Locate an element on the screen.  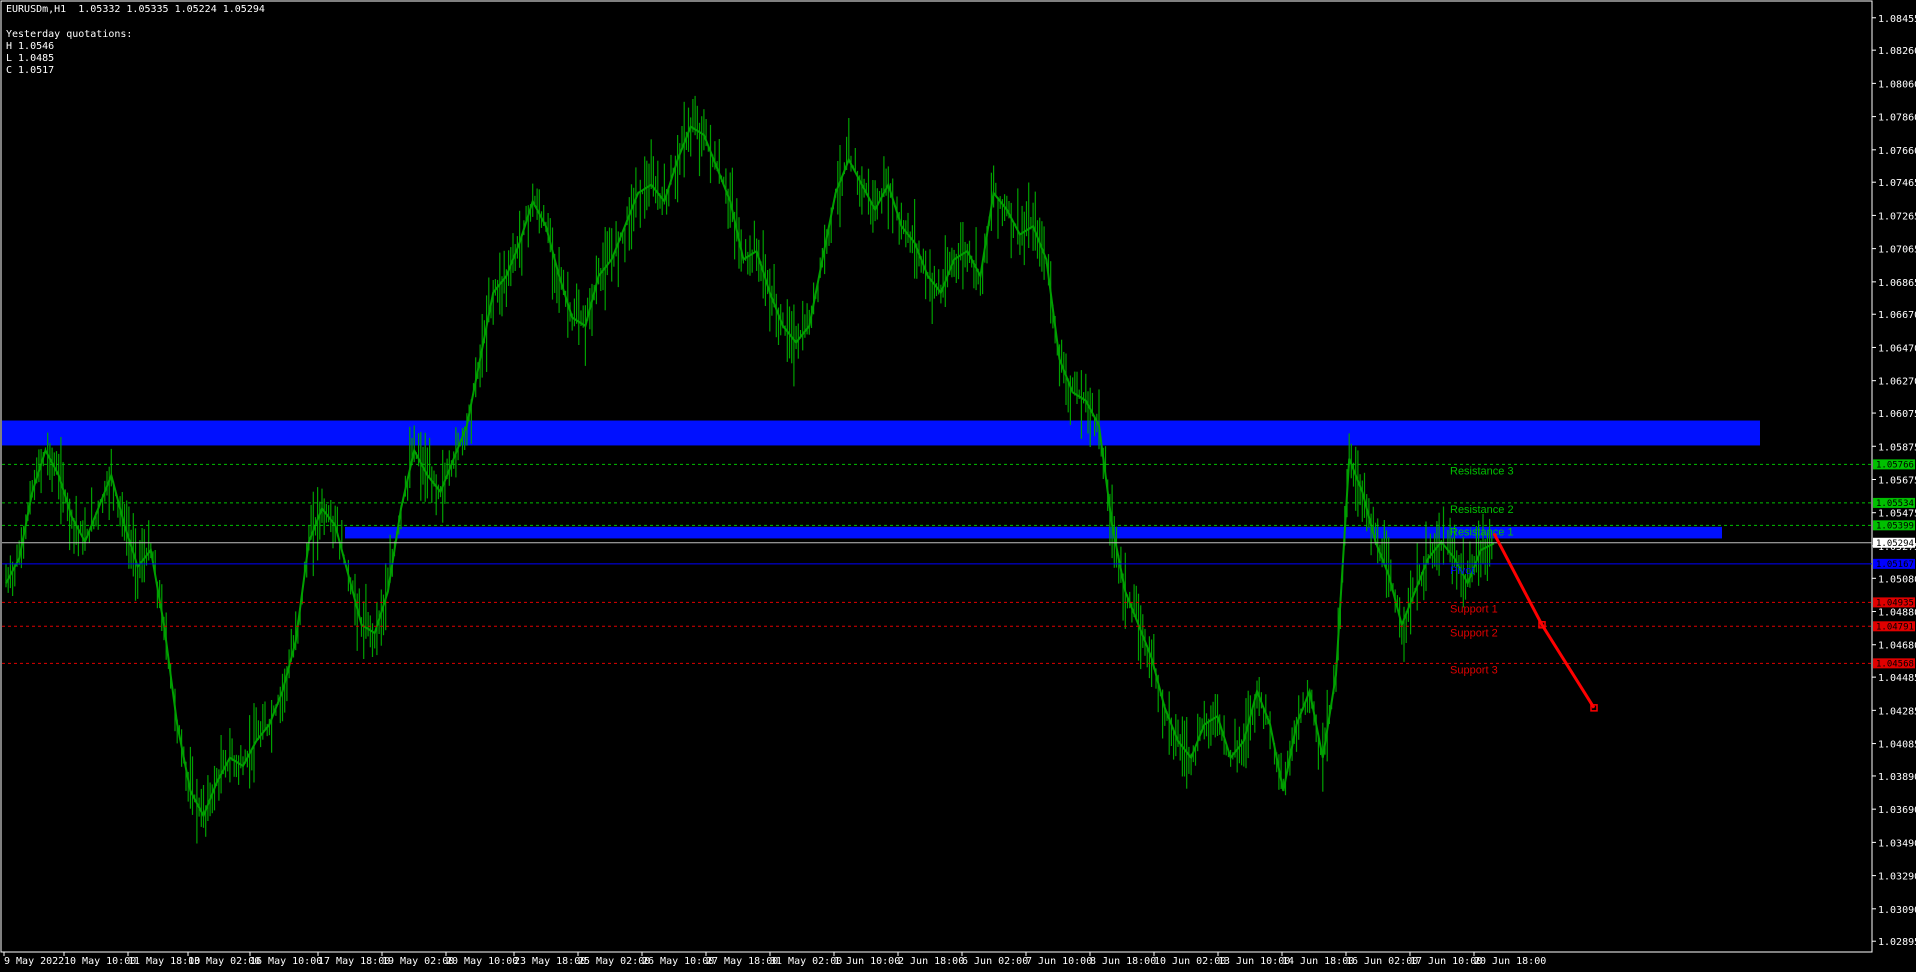
forecast-line is located at coordinates (1544, 620).